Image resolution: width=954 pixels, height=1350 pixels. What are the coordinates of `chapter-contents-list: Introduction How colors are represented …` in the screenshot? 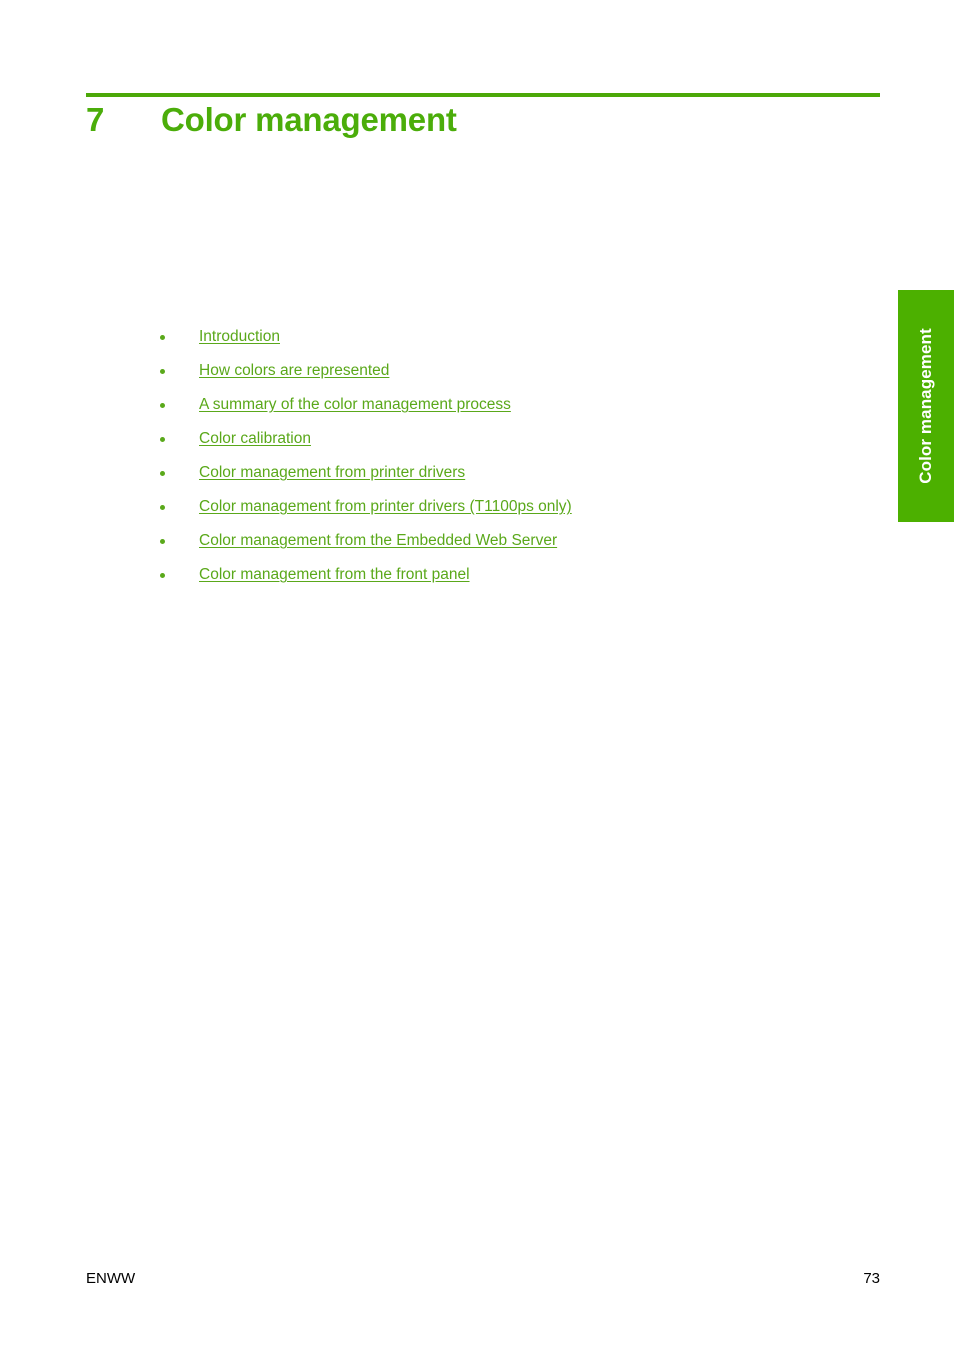 It's located at (479, 456).